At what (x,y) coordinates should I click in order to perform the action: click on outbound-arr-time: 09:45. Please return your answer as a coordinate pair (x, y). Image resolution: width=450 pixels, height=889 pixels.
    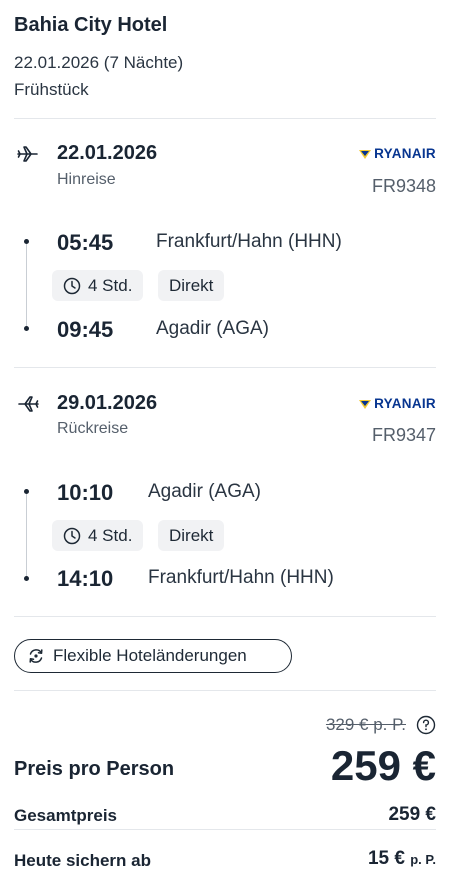
    Looking at the image, I should click on (85, 329).